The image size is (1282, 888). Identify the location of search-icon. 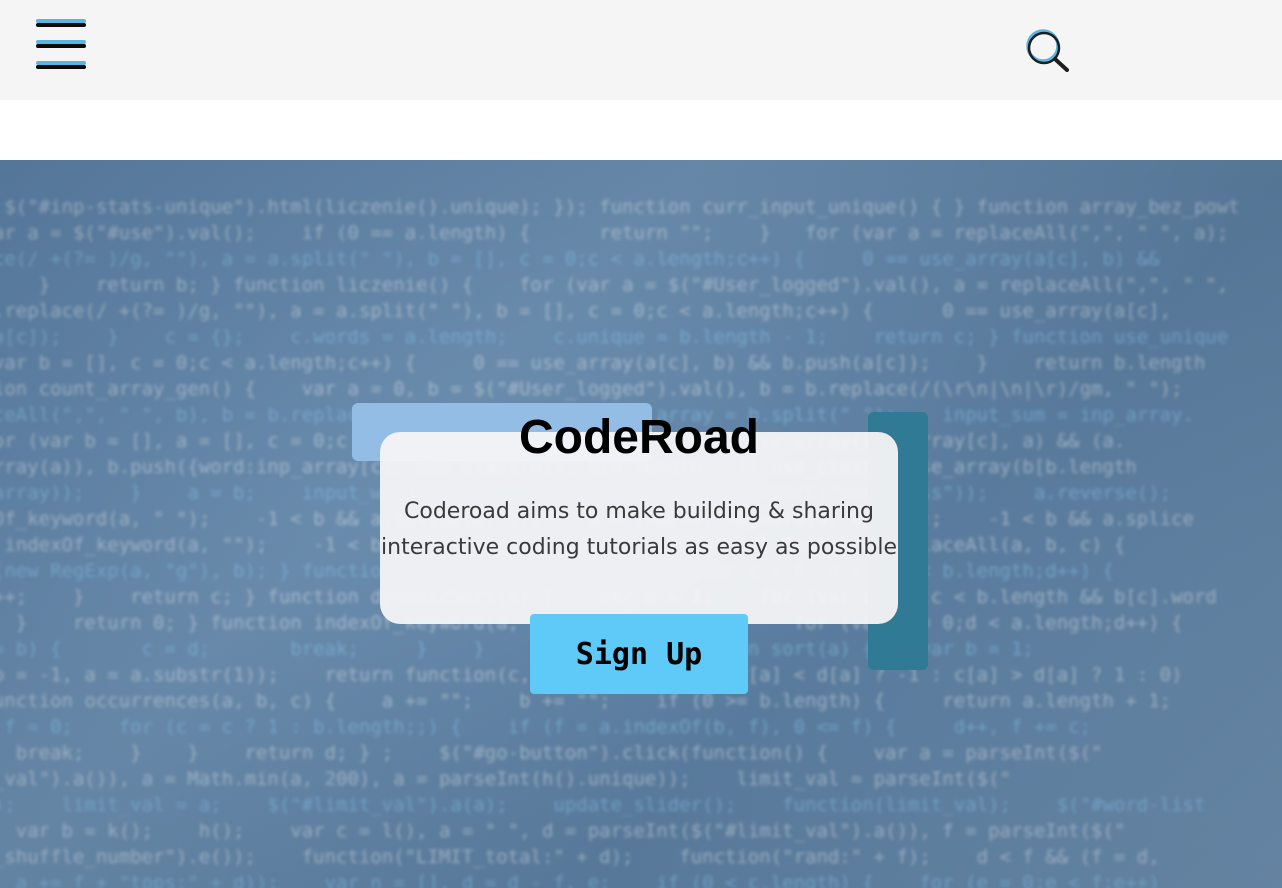
(1046, 49).